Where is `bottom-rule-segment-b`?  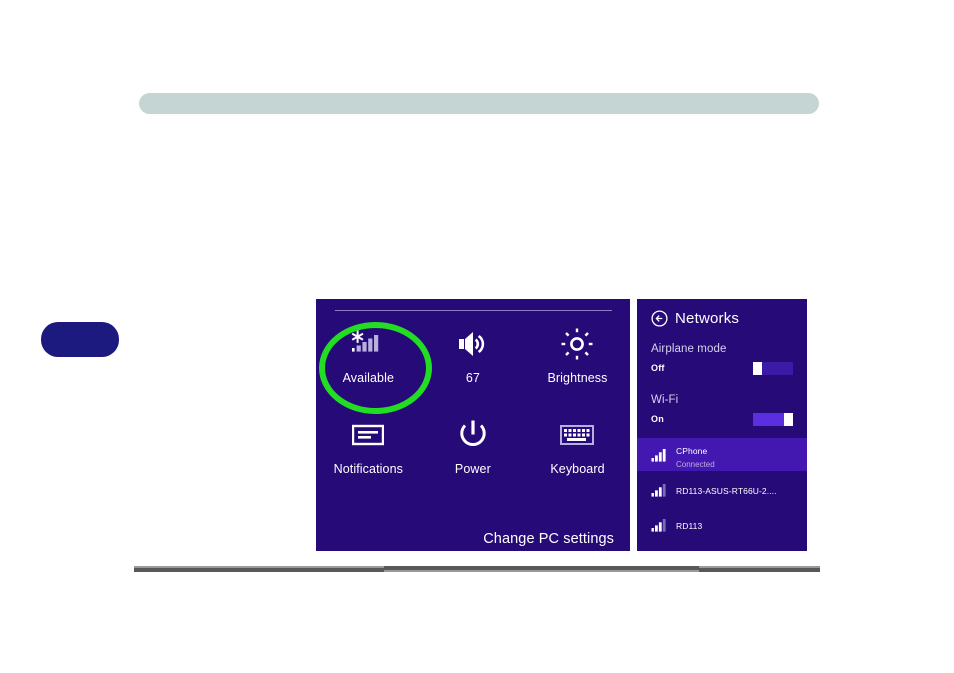 bottom-rule-segment-b is located at coordinates (541, 571).